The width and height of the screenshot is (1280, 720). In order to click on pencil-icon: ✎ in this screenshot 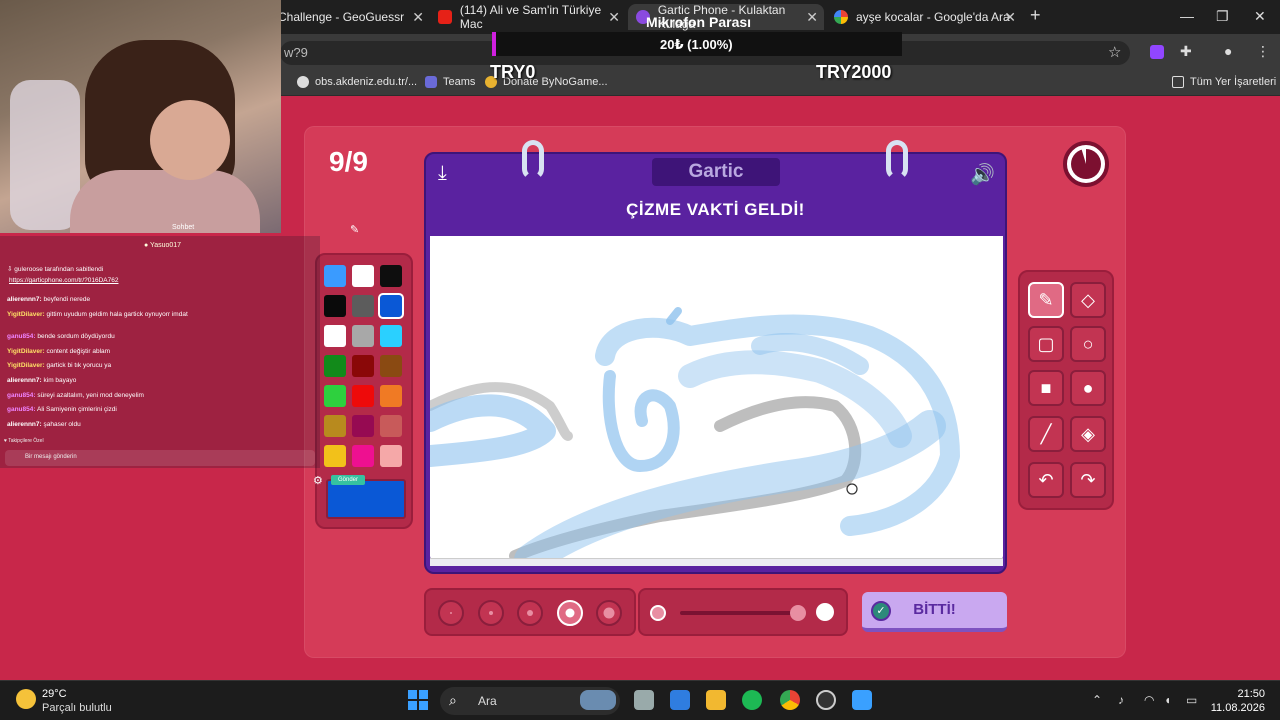, I will do `click(1046, 300)`.